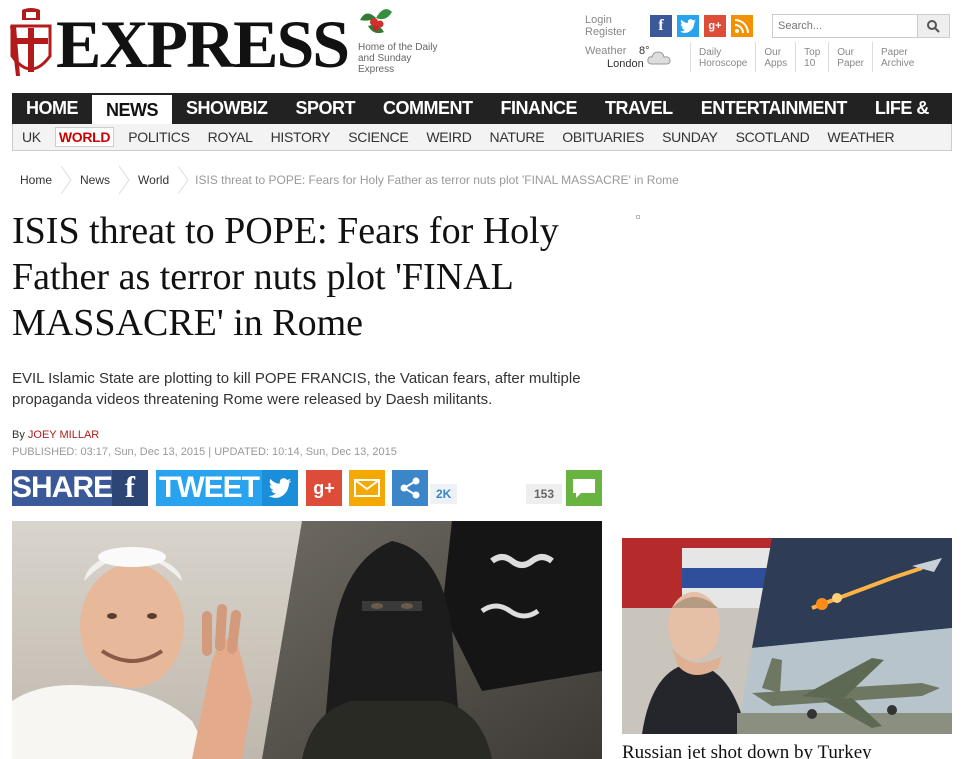  I want to click on top-link-paper: Our Paper, so click(850, 57).